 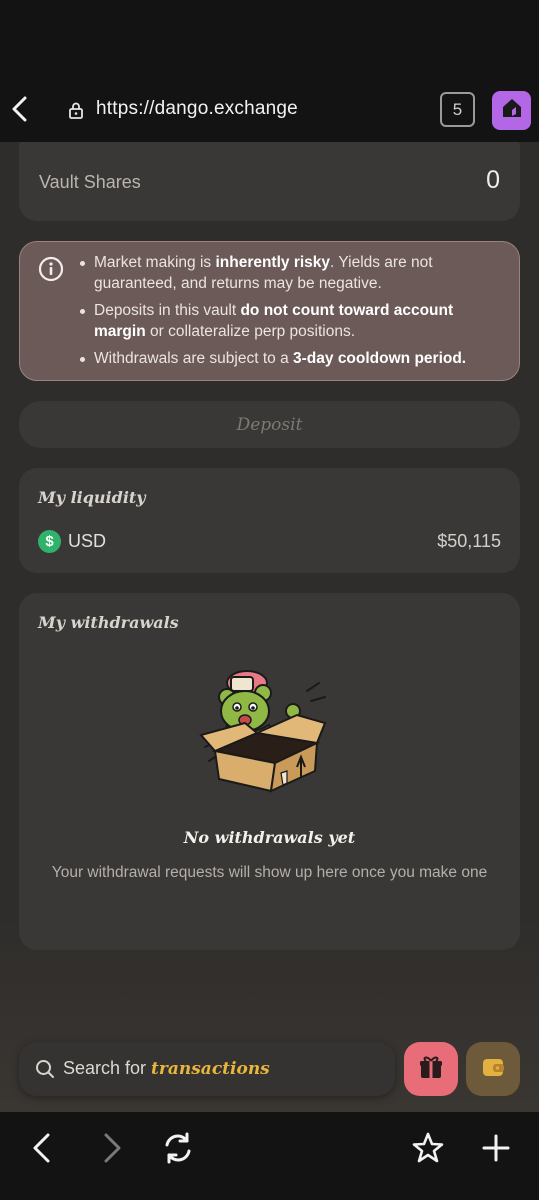 What do you see at coordinates (269, 181) in the screenshot?
I see `vault-shares-card: Vault Shares 0` at bounding box center [269, 181].